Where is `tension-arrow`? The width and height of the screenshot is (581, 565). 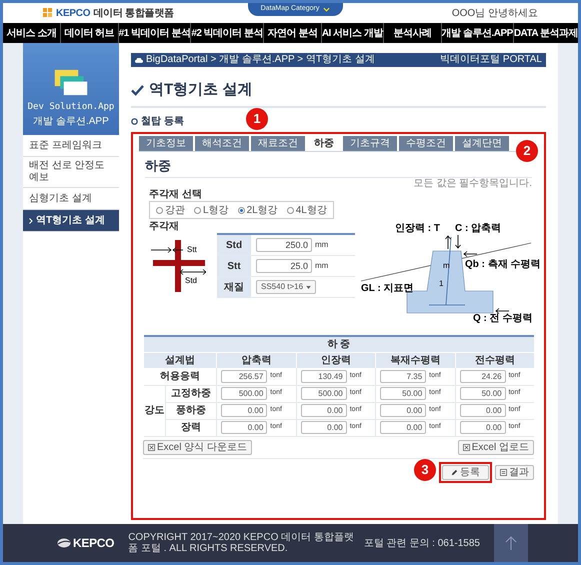
tension-arrow is located at coordinates (448, 242).